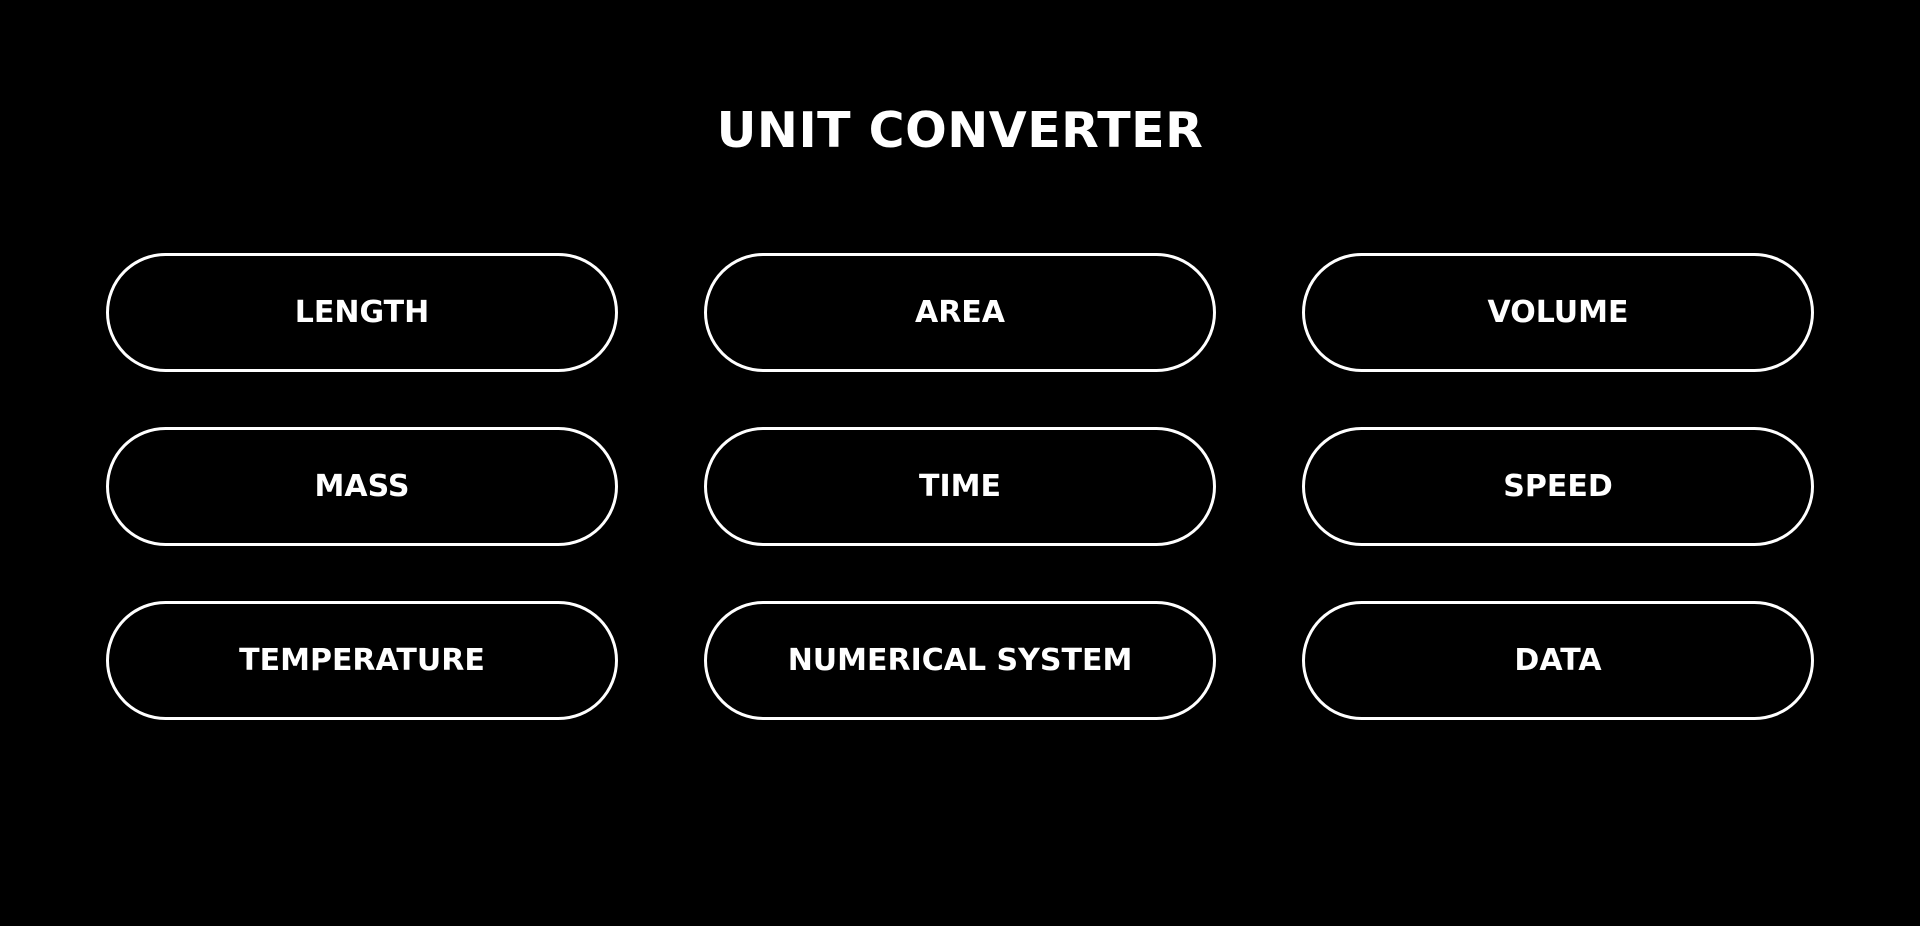 The height and width of the screenshot is (926, 1920). What do you see at coordinates (960, 130) in the screenshot?
I see `page-title: UNIT CONVERTER` at bounding box center [960, 130].